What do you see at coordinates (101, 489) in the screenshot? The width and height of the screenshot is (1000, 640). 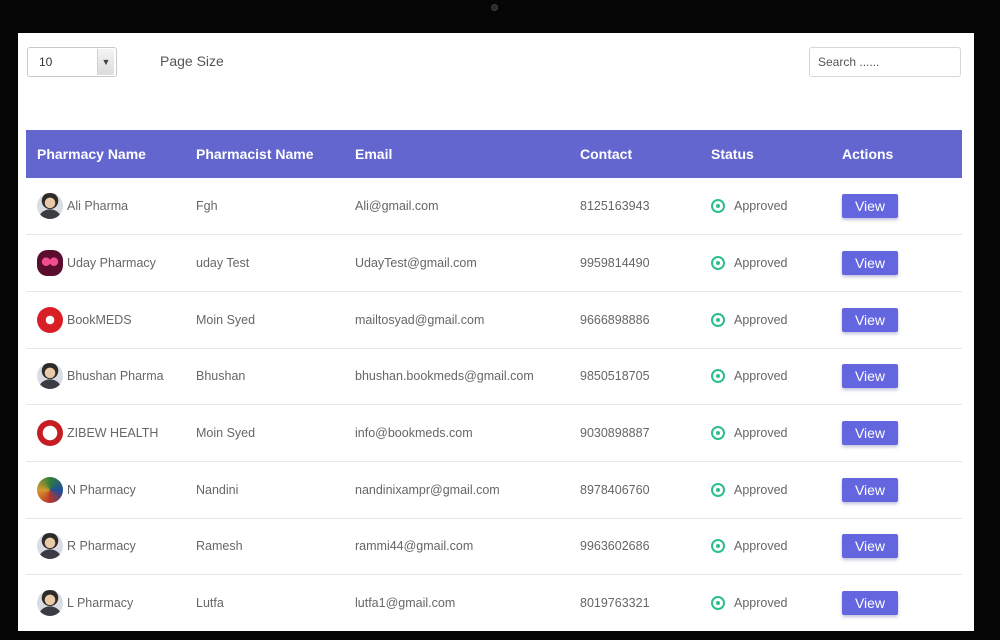 I see `pharmacy-name: N Pharmacy` at bounding box center [101, 489].